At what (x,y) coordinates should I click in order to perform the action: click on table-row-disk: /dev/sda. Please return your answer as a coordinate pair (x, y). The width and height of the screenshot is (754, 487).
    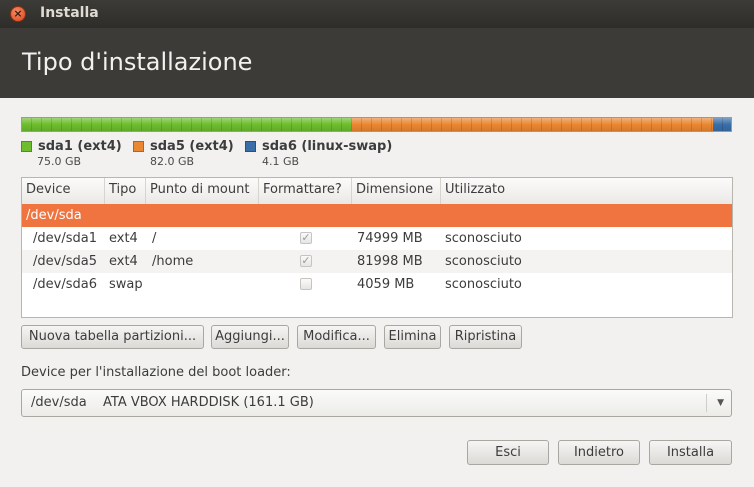
    Looking at the image, I should click on (377, 215).